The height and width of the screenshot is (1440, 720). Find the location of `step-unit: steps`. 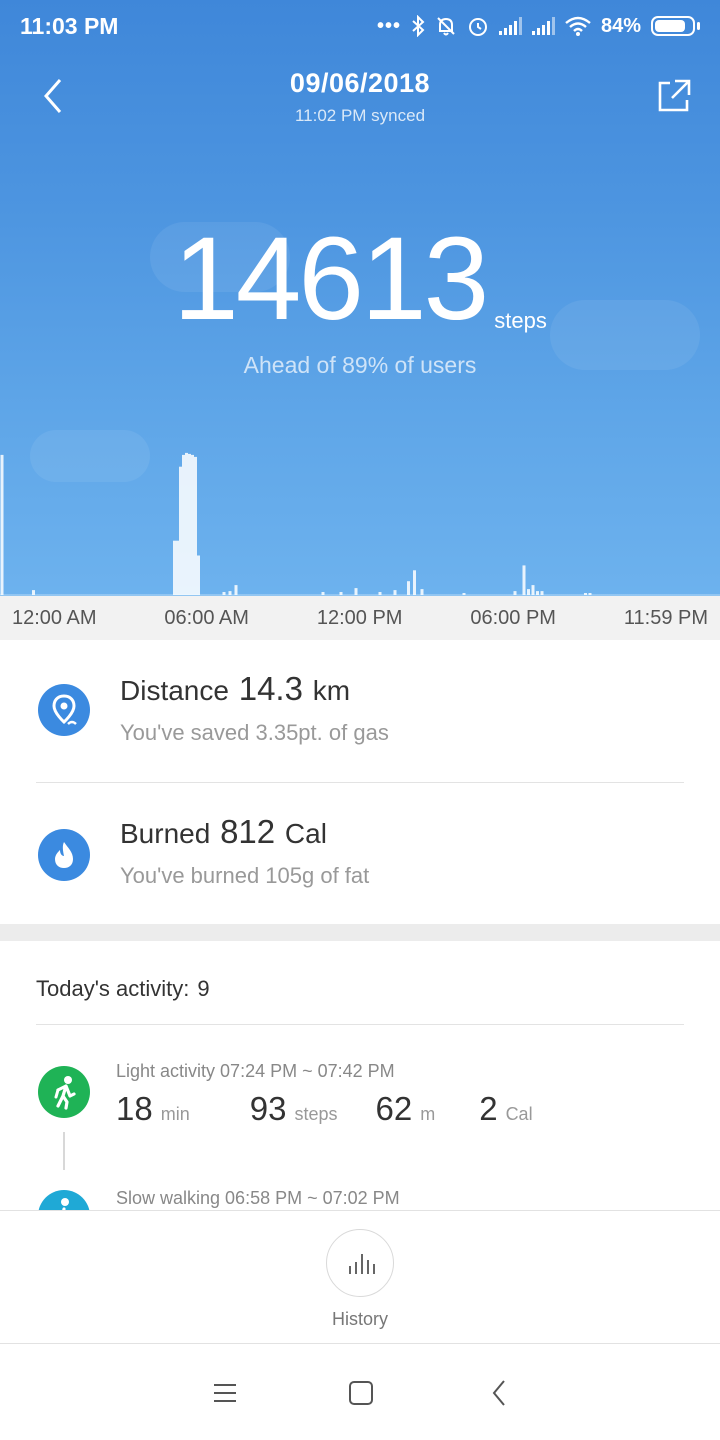

step-unit: steps is located at coordinates (520, 320).